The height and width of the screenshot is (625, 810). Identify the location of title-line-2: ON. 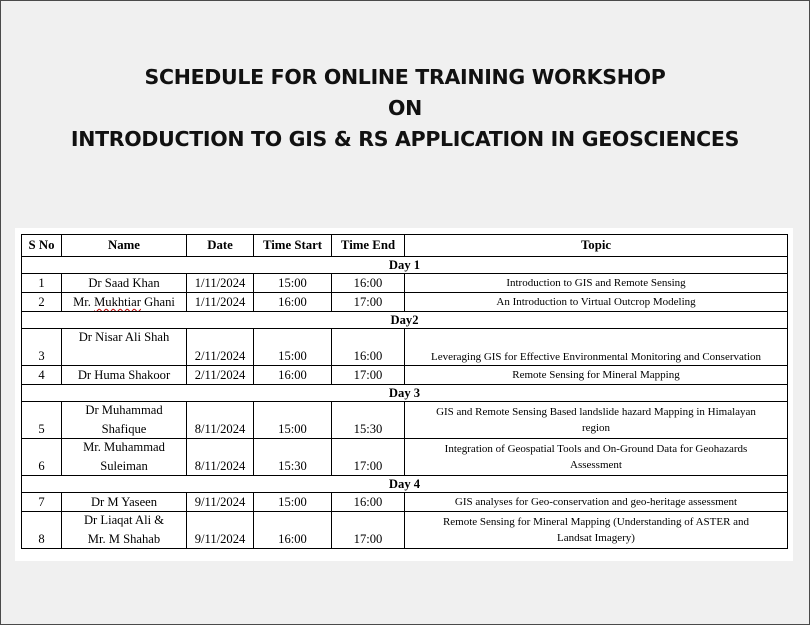
(405, 108).